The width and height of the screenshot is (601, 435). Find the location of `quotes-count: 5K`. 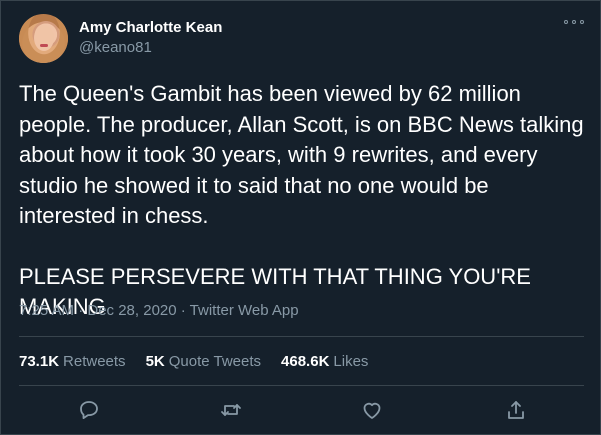

quotes-count: 5K is located at coordinates (155, 361).